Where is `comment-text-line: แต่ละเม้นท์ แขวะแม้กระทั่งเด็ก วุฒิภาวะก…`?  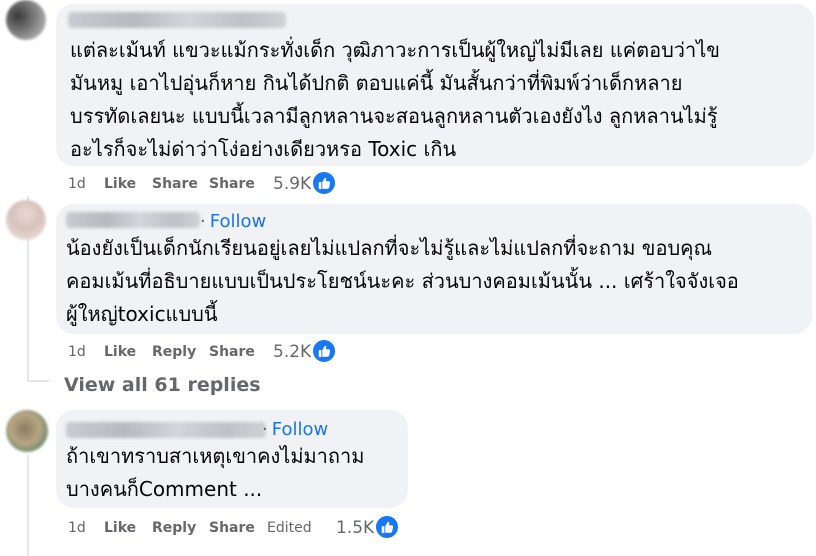 comment-text-line: แต่ละเม้นท์ แขวะแม้กระทั่งเด็ก วุฒิภาวะก… is located at coordinates (395, 50).